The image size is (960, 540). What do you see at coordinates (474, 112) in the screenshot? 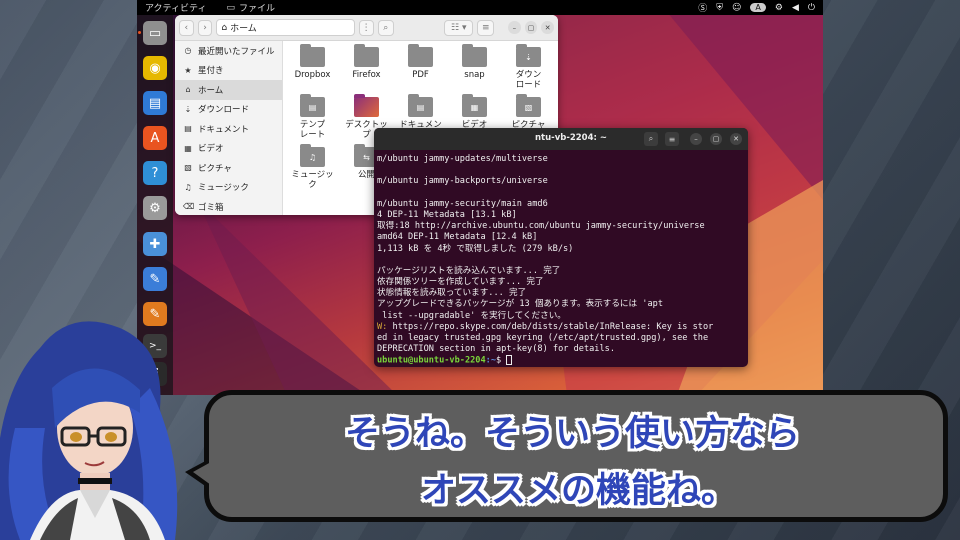
I see `file-item: ▦ ビデオ` at bounding box center [474, 112].